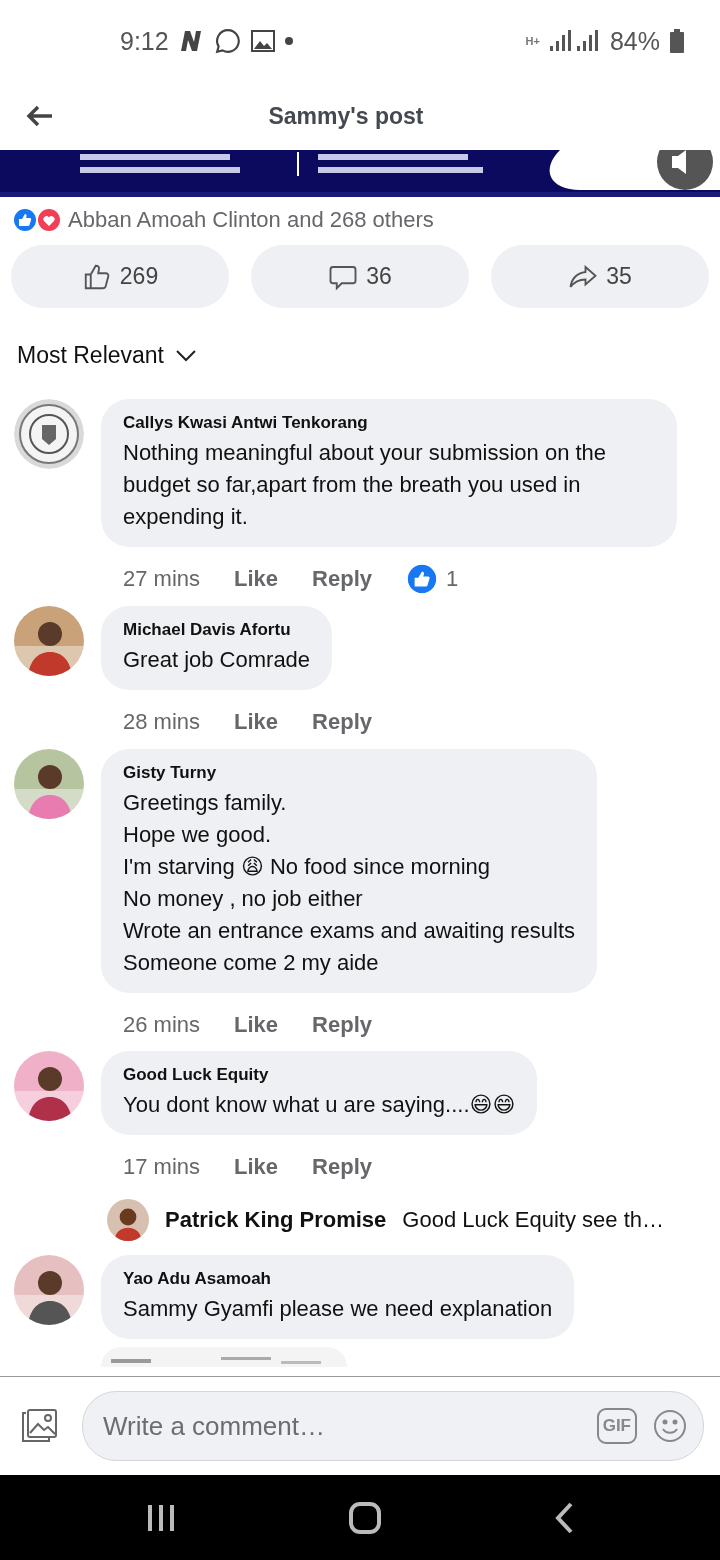 Image resolution: width=720 pixels, height=1560 pixels. What do you see at coordinates (365, 1517) in the screenshot?
I see `home-button` at bounding box center [365, 1517].